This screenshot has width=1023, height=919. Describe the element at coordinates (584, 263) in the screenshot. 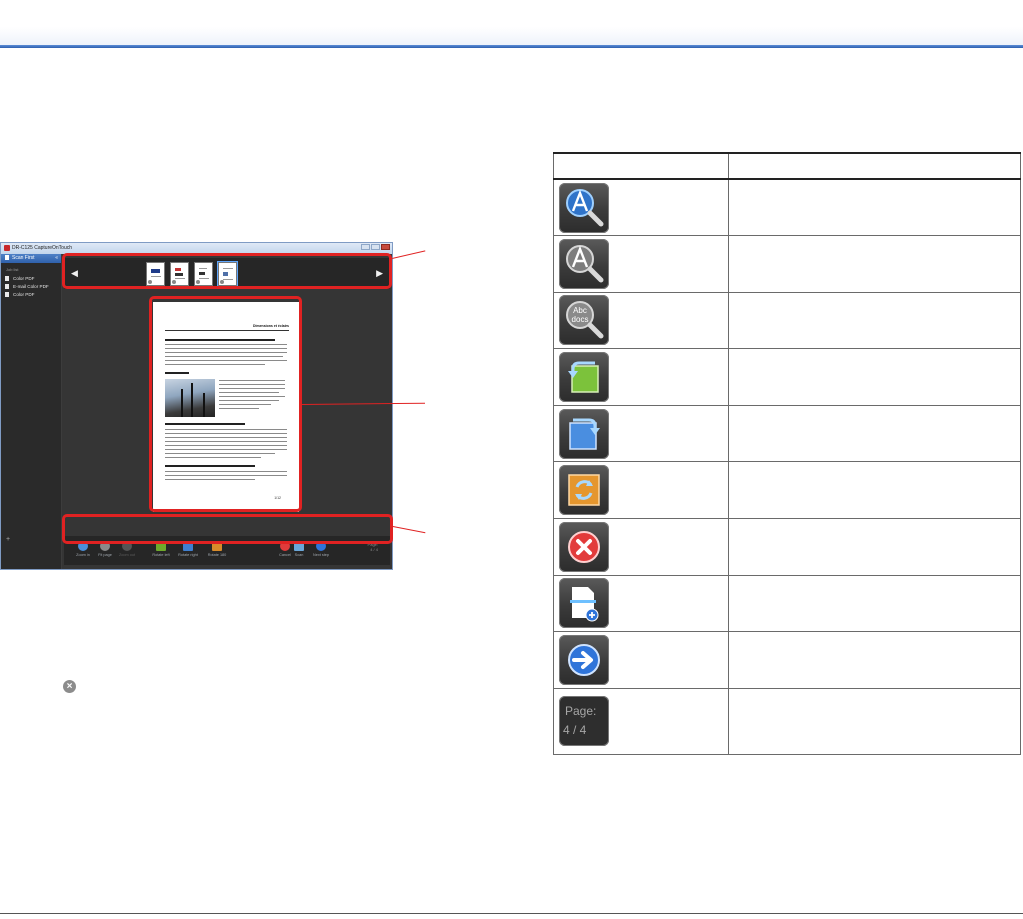

I see `fit-page-icon` at that location.